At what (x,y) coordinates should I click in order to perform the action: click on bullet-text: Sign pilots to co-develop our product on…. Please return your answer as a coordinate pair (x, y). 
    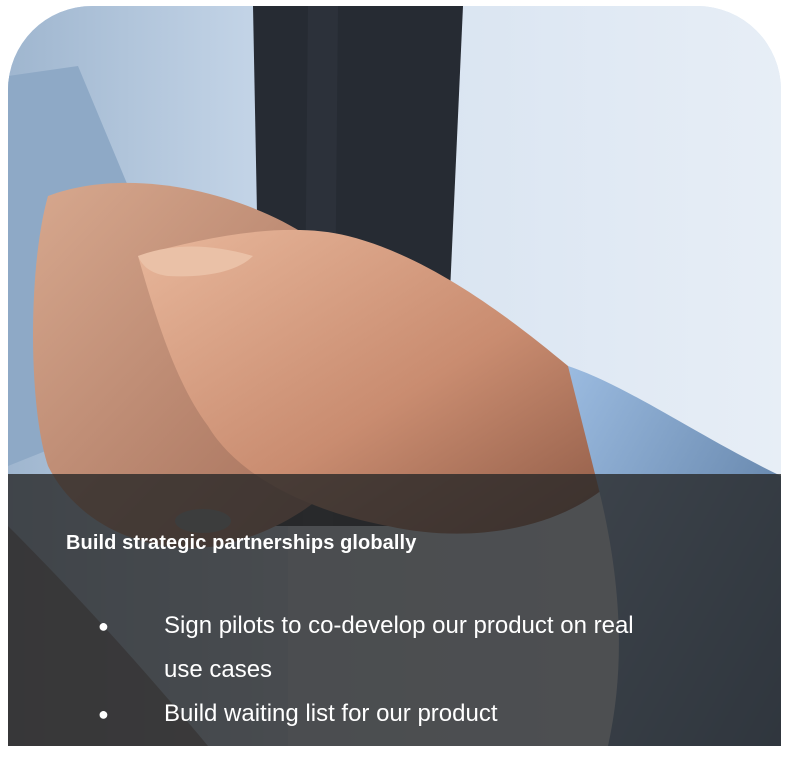
    Looking at the image, I should click on (399, 647).